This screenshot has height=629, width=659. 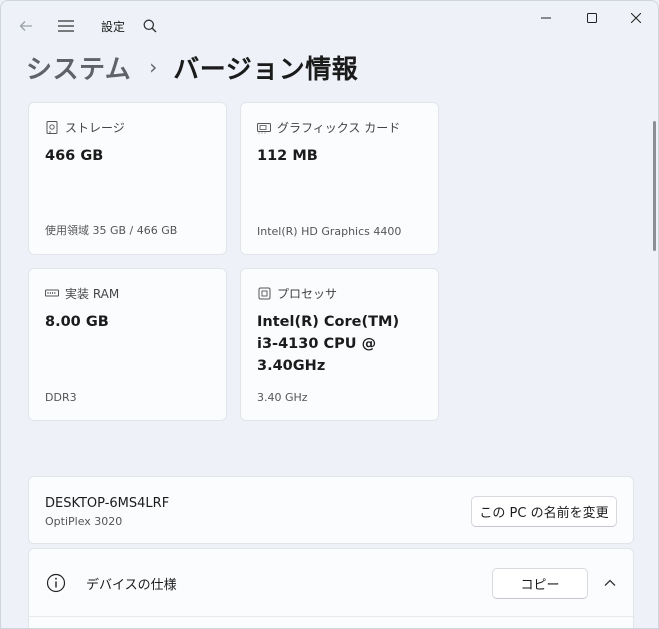 I want to click on device-model: OptiPlex 3020, so click(x=84, y=521).